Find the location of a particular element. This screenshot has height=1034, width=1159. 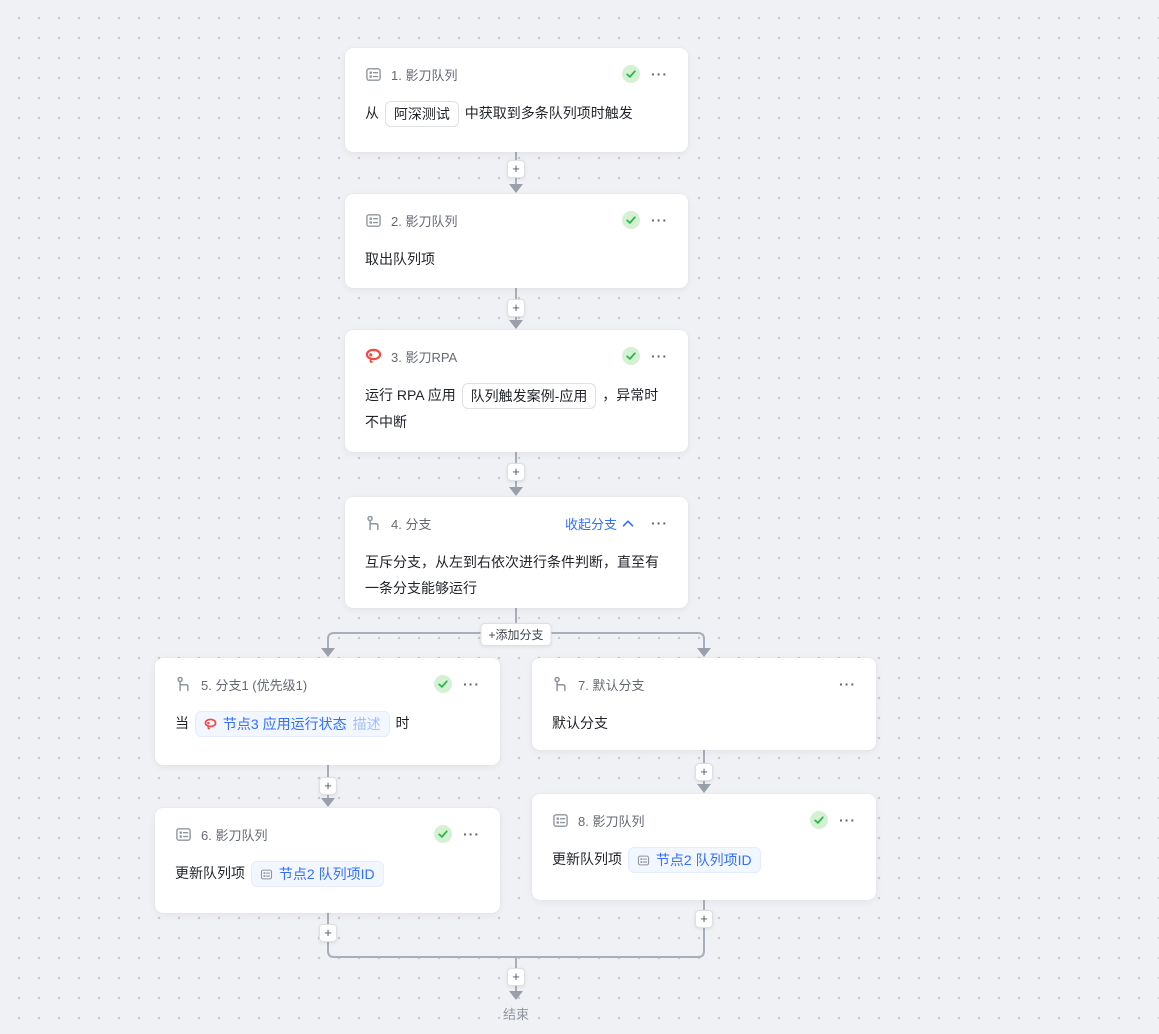

variable-chip: 队列触发案例-应用 is located at coordinates (529, 396).